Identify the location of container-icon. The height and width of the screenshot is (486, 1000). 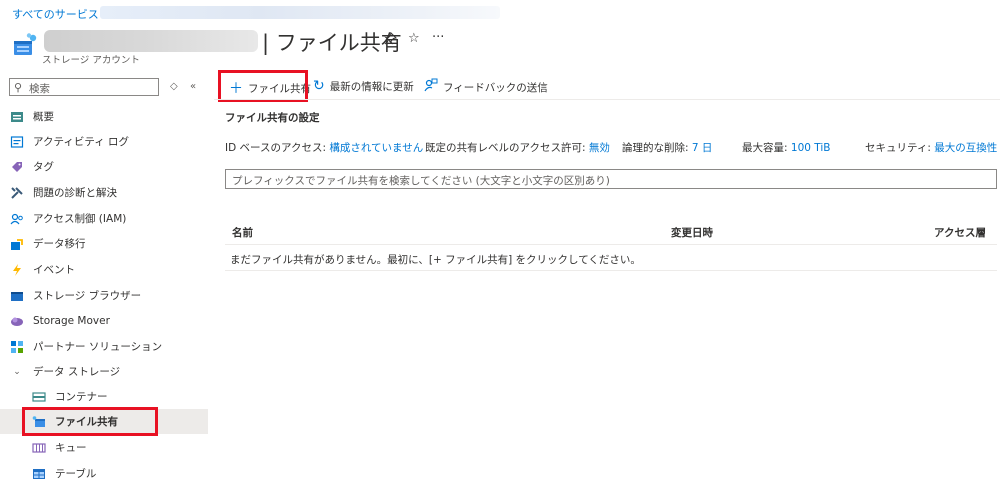
(39, 397).